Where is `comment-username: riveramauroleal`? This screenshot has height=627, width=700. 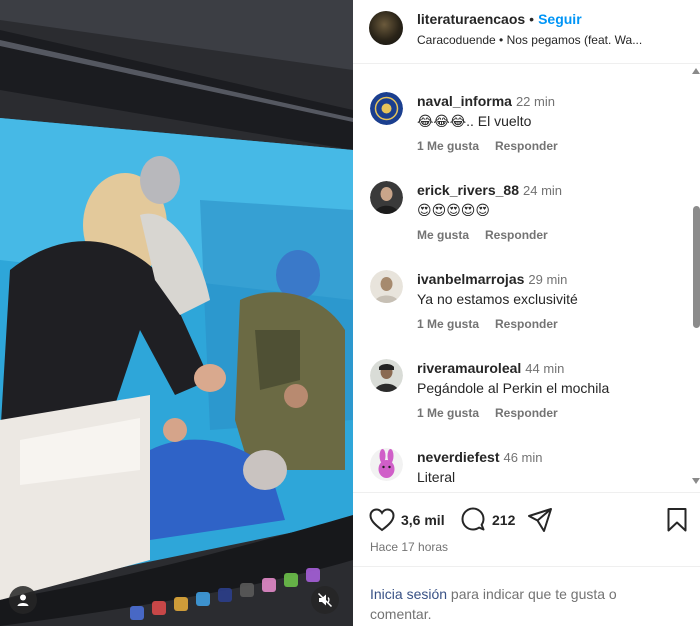 comment-username: riveramauroleal is located at coordinates (469, 368).